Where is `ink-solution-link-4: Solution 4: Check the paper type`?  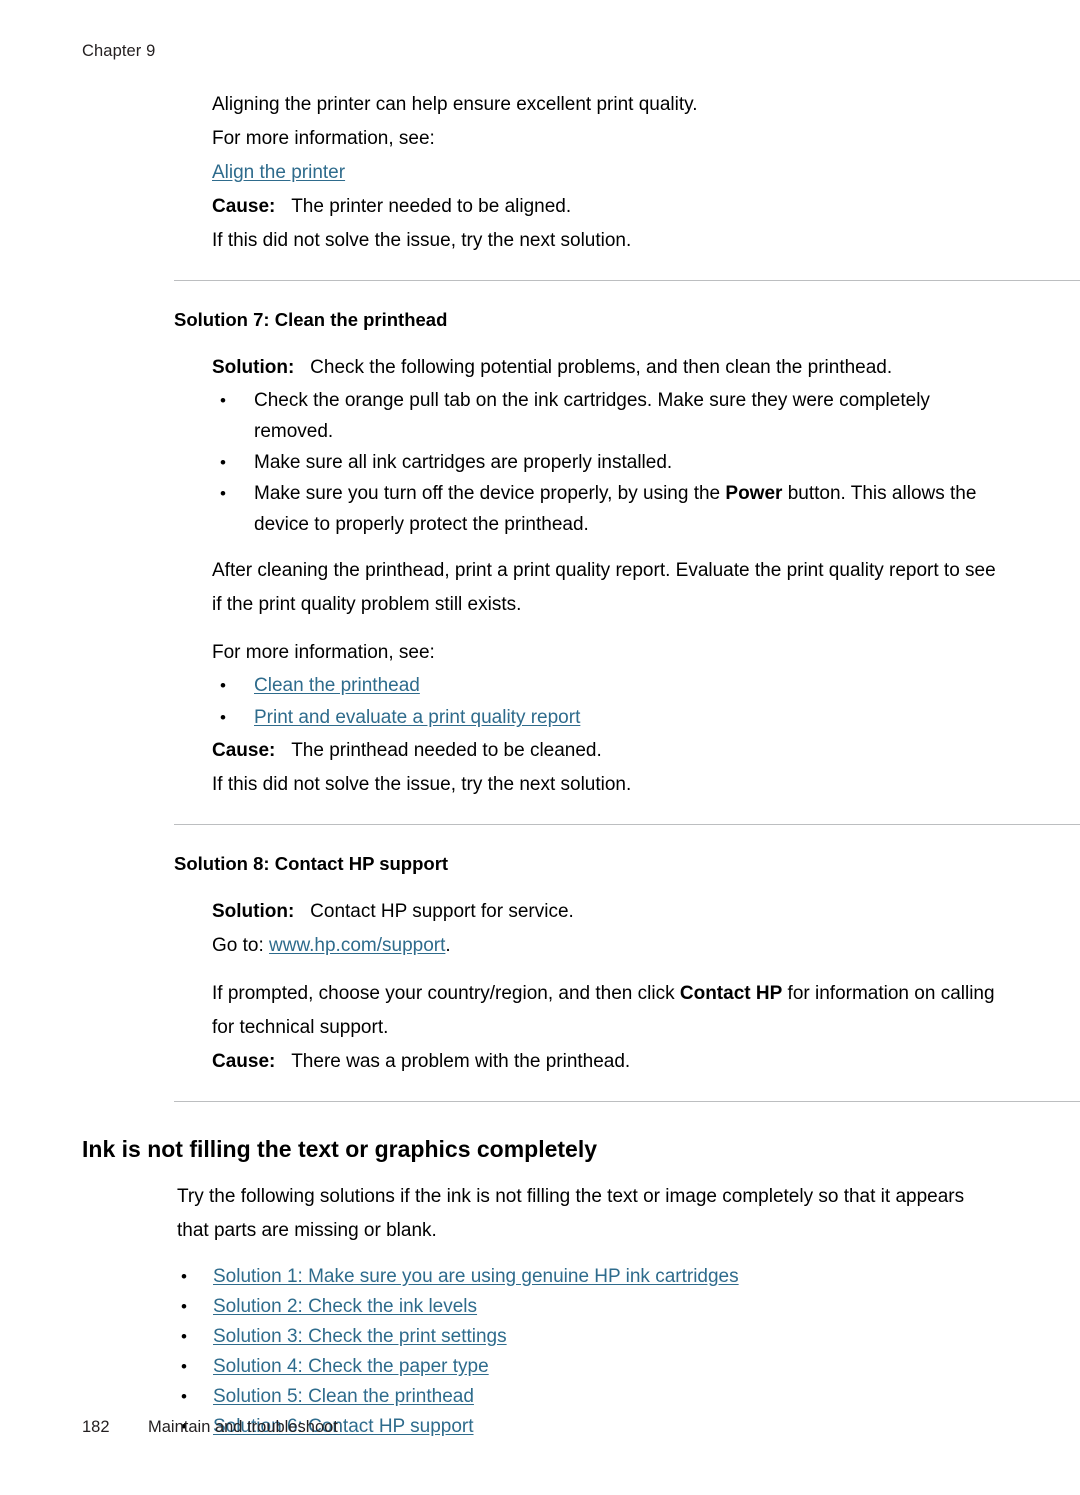
ink-solution-link-4: Solution 4: Check the paper type is located at coordinates (587, 1367).